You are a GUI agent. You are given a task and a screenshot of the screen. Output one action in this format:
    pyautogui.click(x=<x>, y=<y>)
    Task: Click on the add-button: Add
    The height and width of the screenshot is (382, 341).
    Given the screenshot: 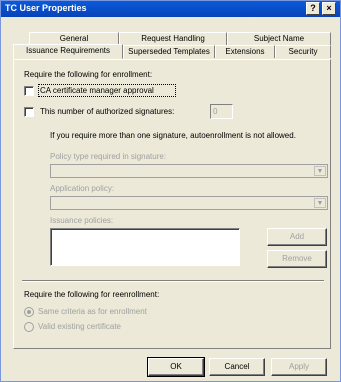 What is the action you would take?
    pyautogui.click(x=297, y=237)
    